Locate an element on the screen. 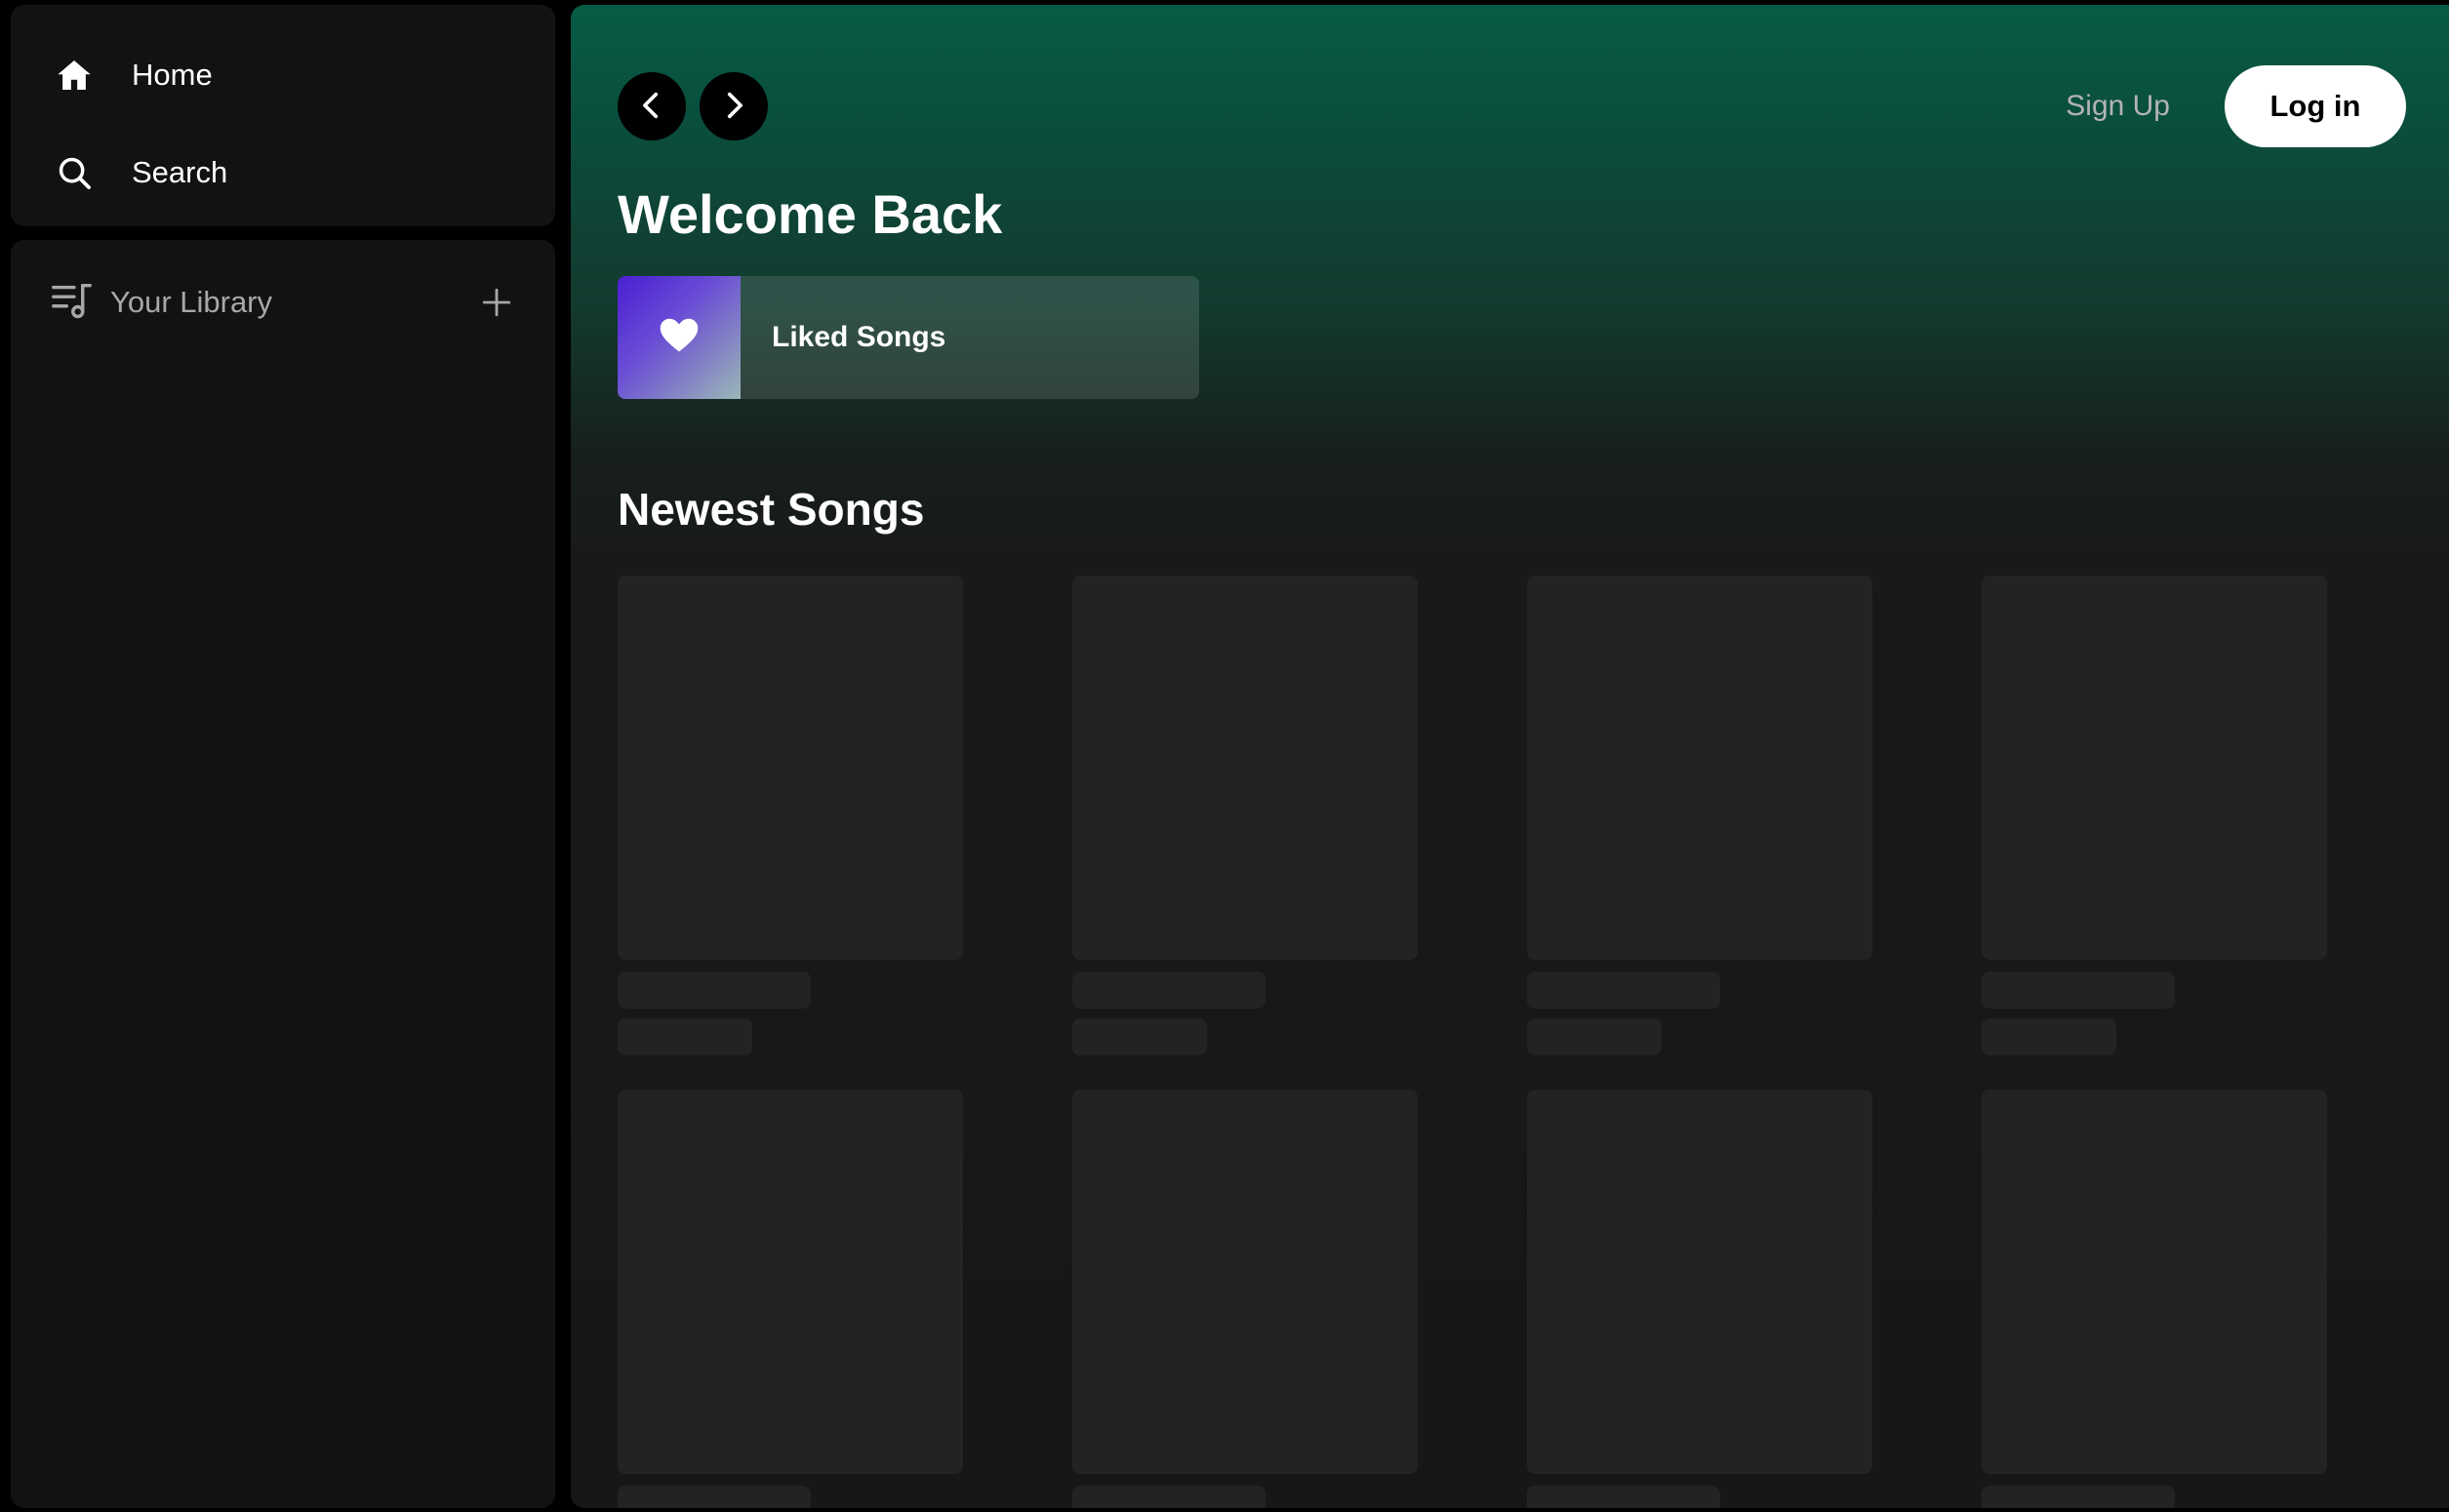 This screenshot has height=1512, width=2449. heart-icon is located at coordinates (679, 338).